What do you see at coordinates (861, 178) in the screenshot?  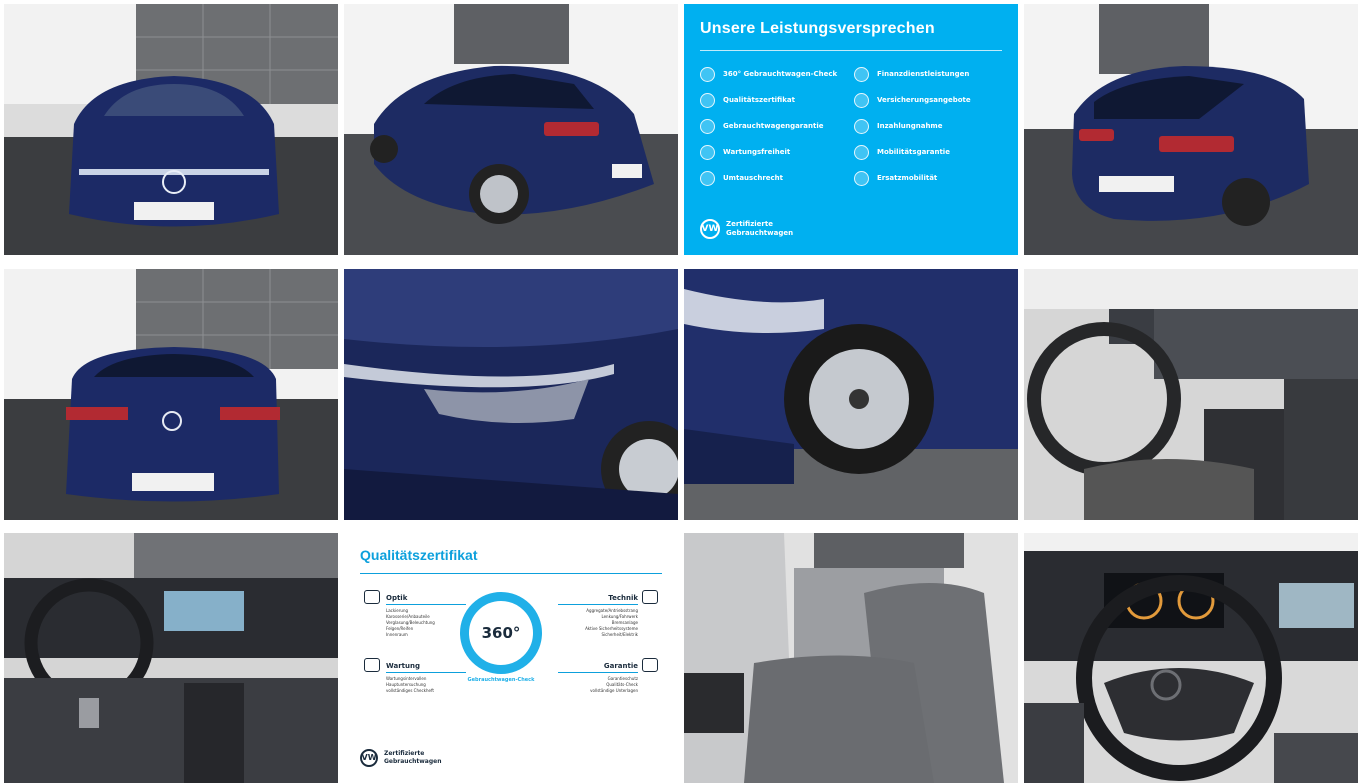 I see `replacement-car-icon` at bounding box center [861, 178].